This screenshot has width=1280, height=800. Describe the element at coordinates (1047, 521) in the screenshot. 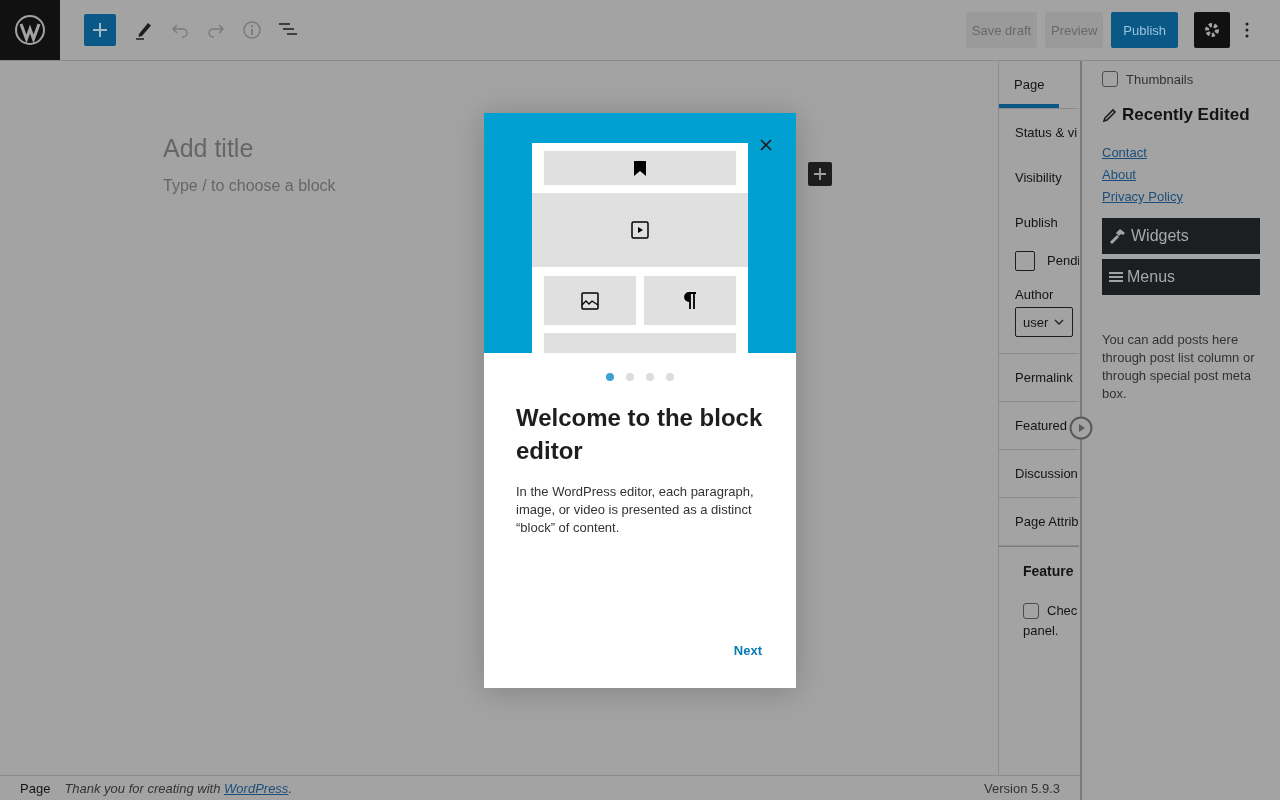

I see `panel-section-header: Page Attrib` at that location.